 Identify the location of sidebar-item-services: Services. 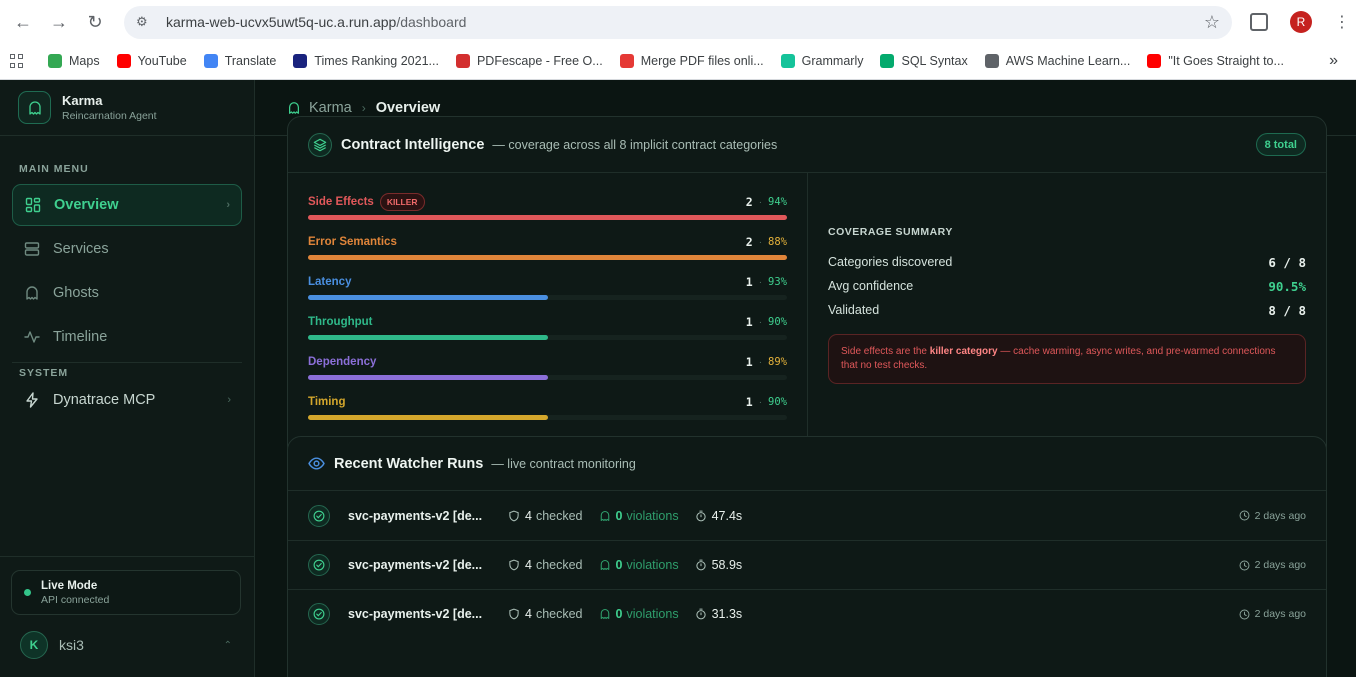
(127, 249).